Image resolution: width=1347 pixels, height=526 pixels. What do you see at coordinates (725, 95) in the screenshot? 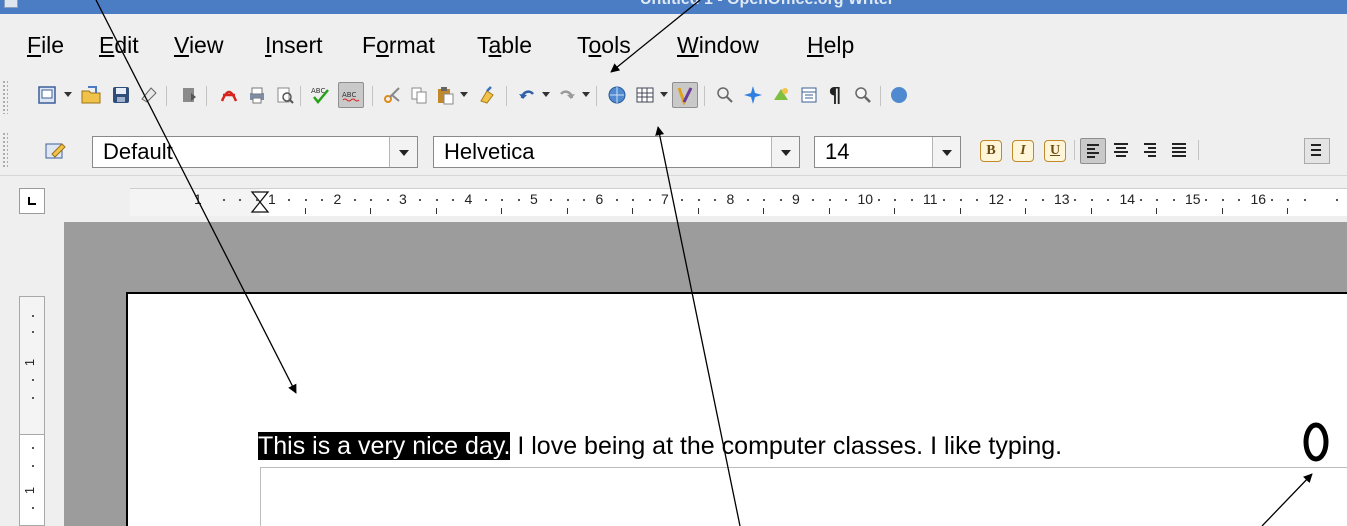
I see `find-replace-icon` at bounding box center [725, 95].